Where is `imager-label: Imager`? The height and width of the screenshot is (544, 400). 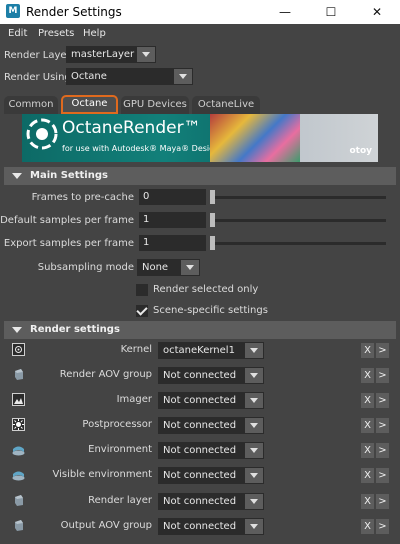
imager-label: Imager is located at coordinates (134, 399).